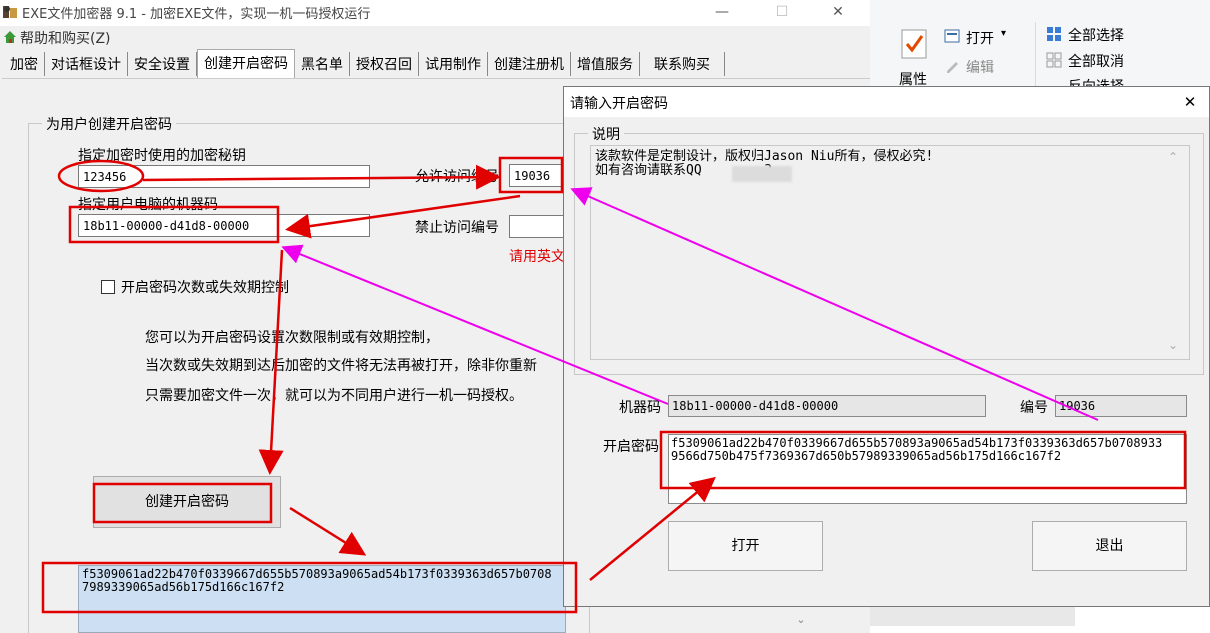  Describe the element at coordinates (722, 13) in the screenshot. I see `minimize-button: —` at that location.